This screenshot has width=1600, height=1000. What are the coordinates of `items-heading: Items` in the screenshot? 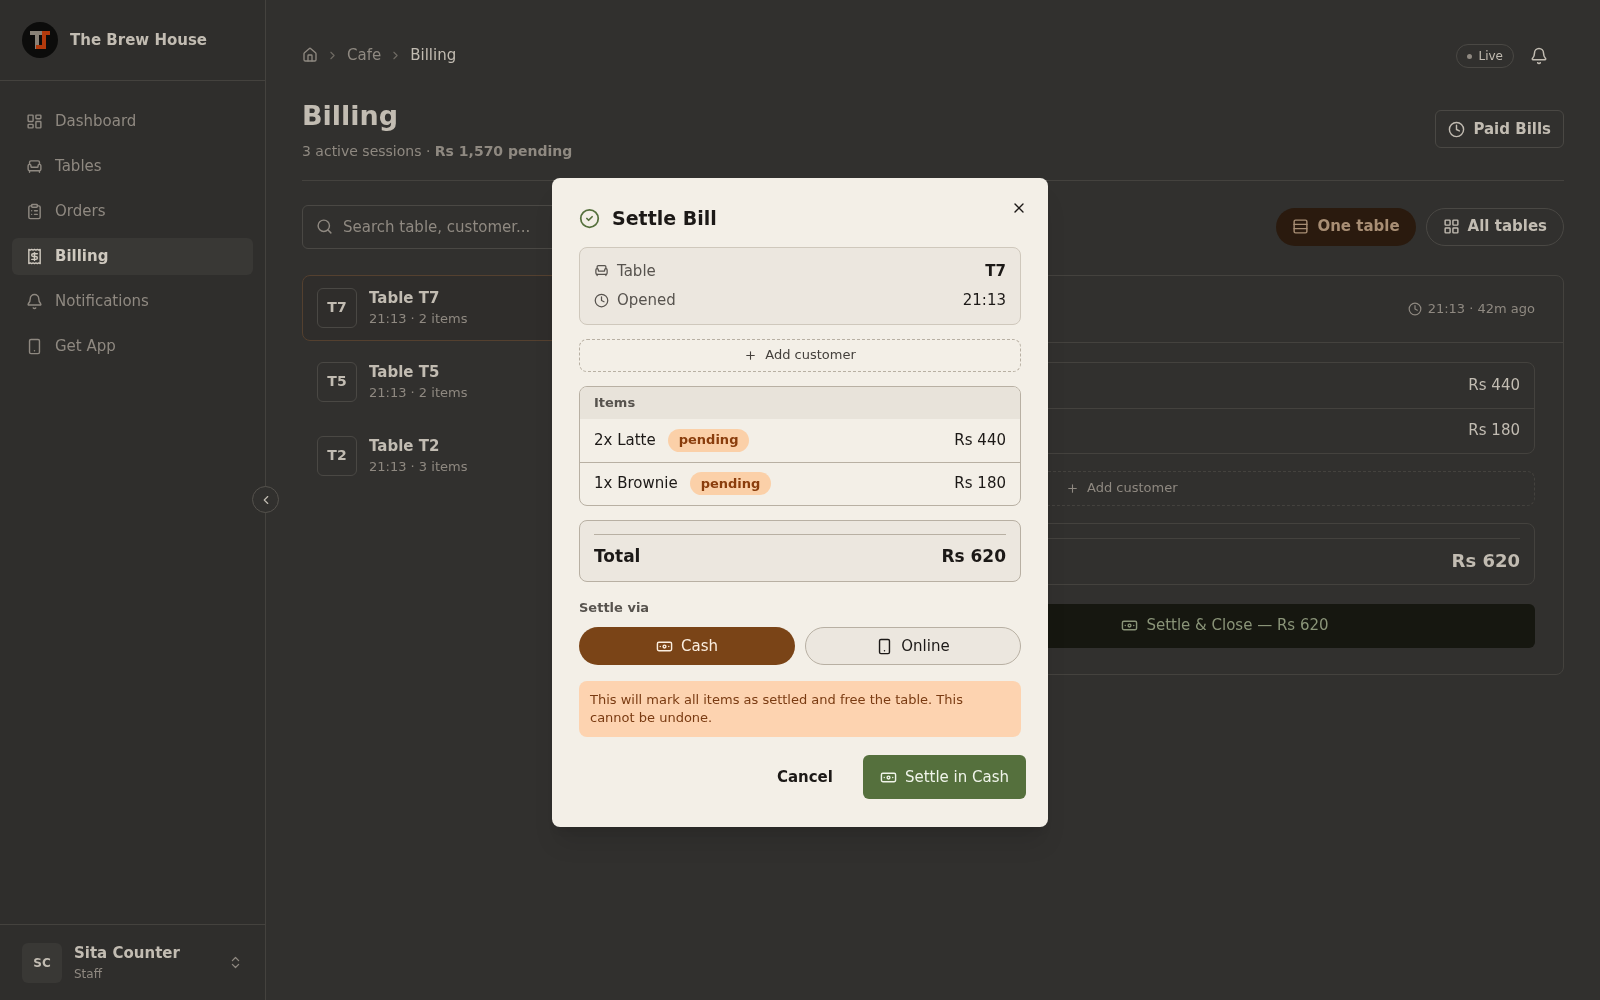 It's located at (615, 402).